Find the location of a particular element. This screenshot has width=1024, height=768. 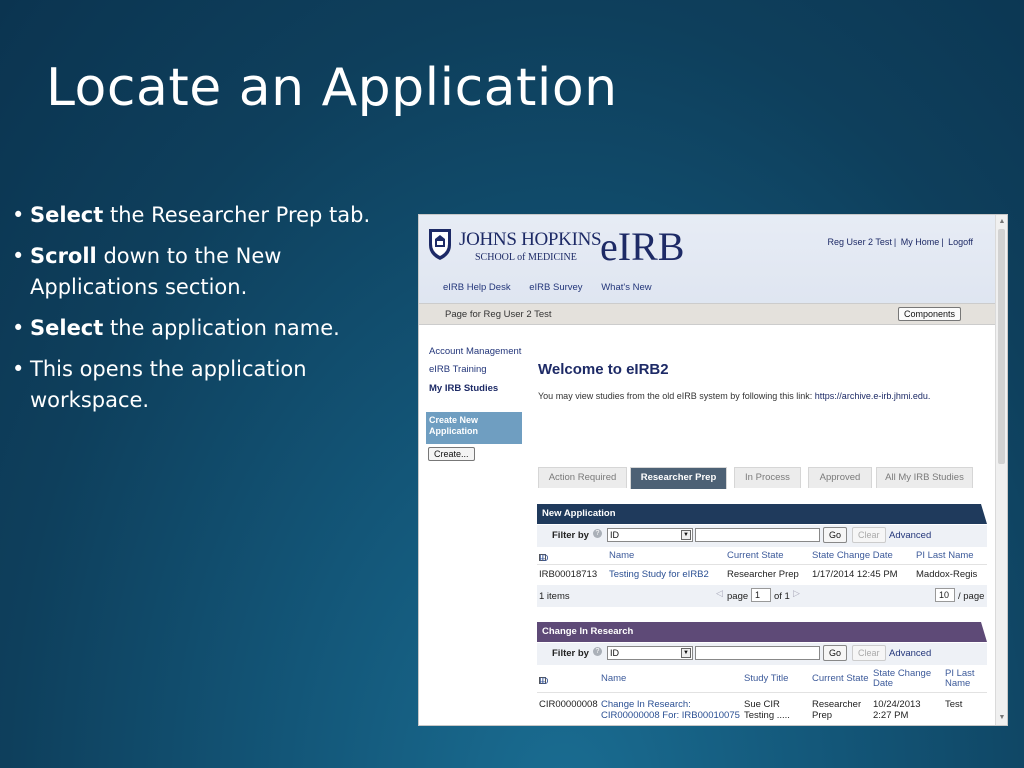

change-in-research-header: Change In Research is located at coordinates (762, 632).